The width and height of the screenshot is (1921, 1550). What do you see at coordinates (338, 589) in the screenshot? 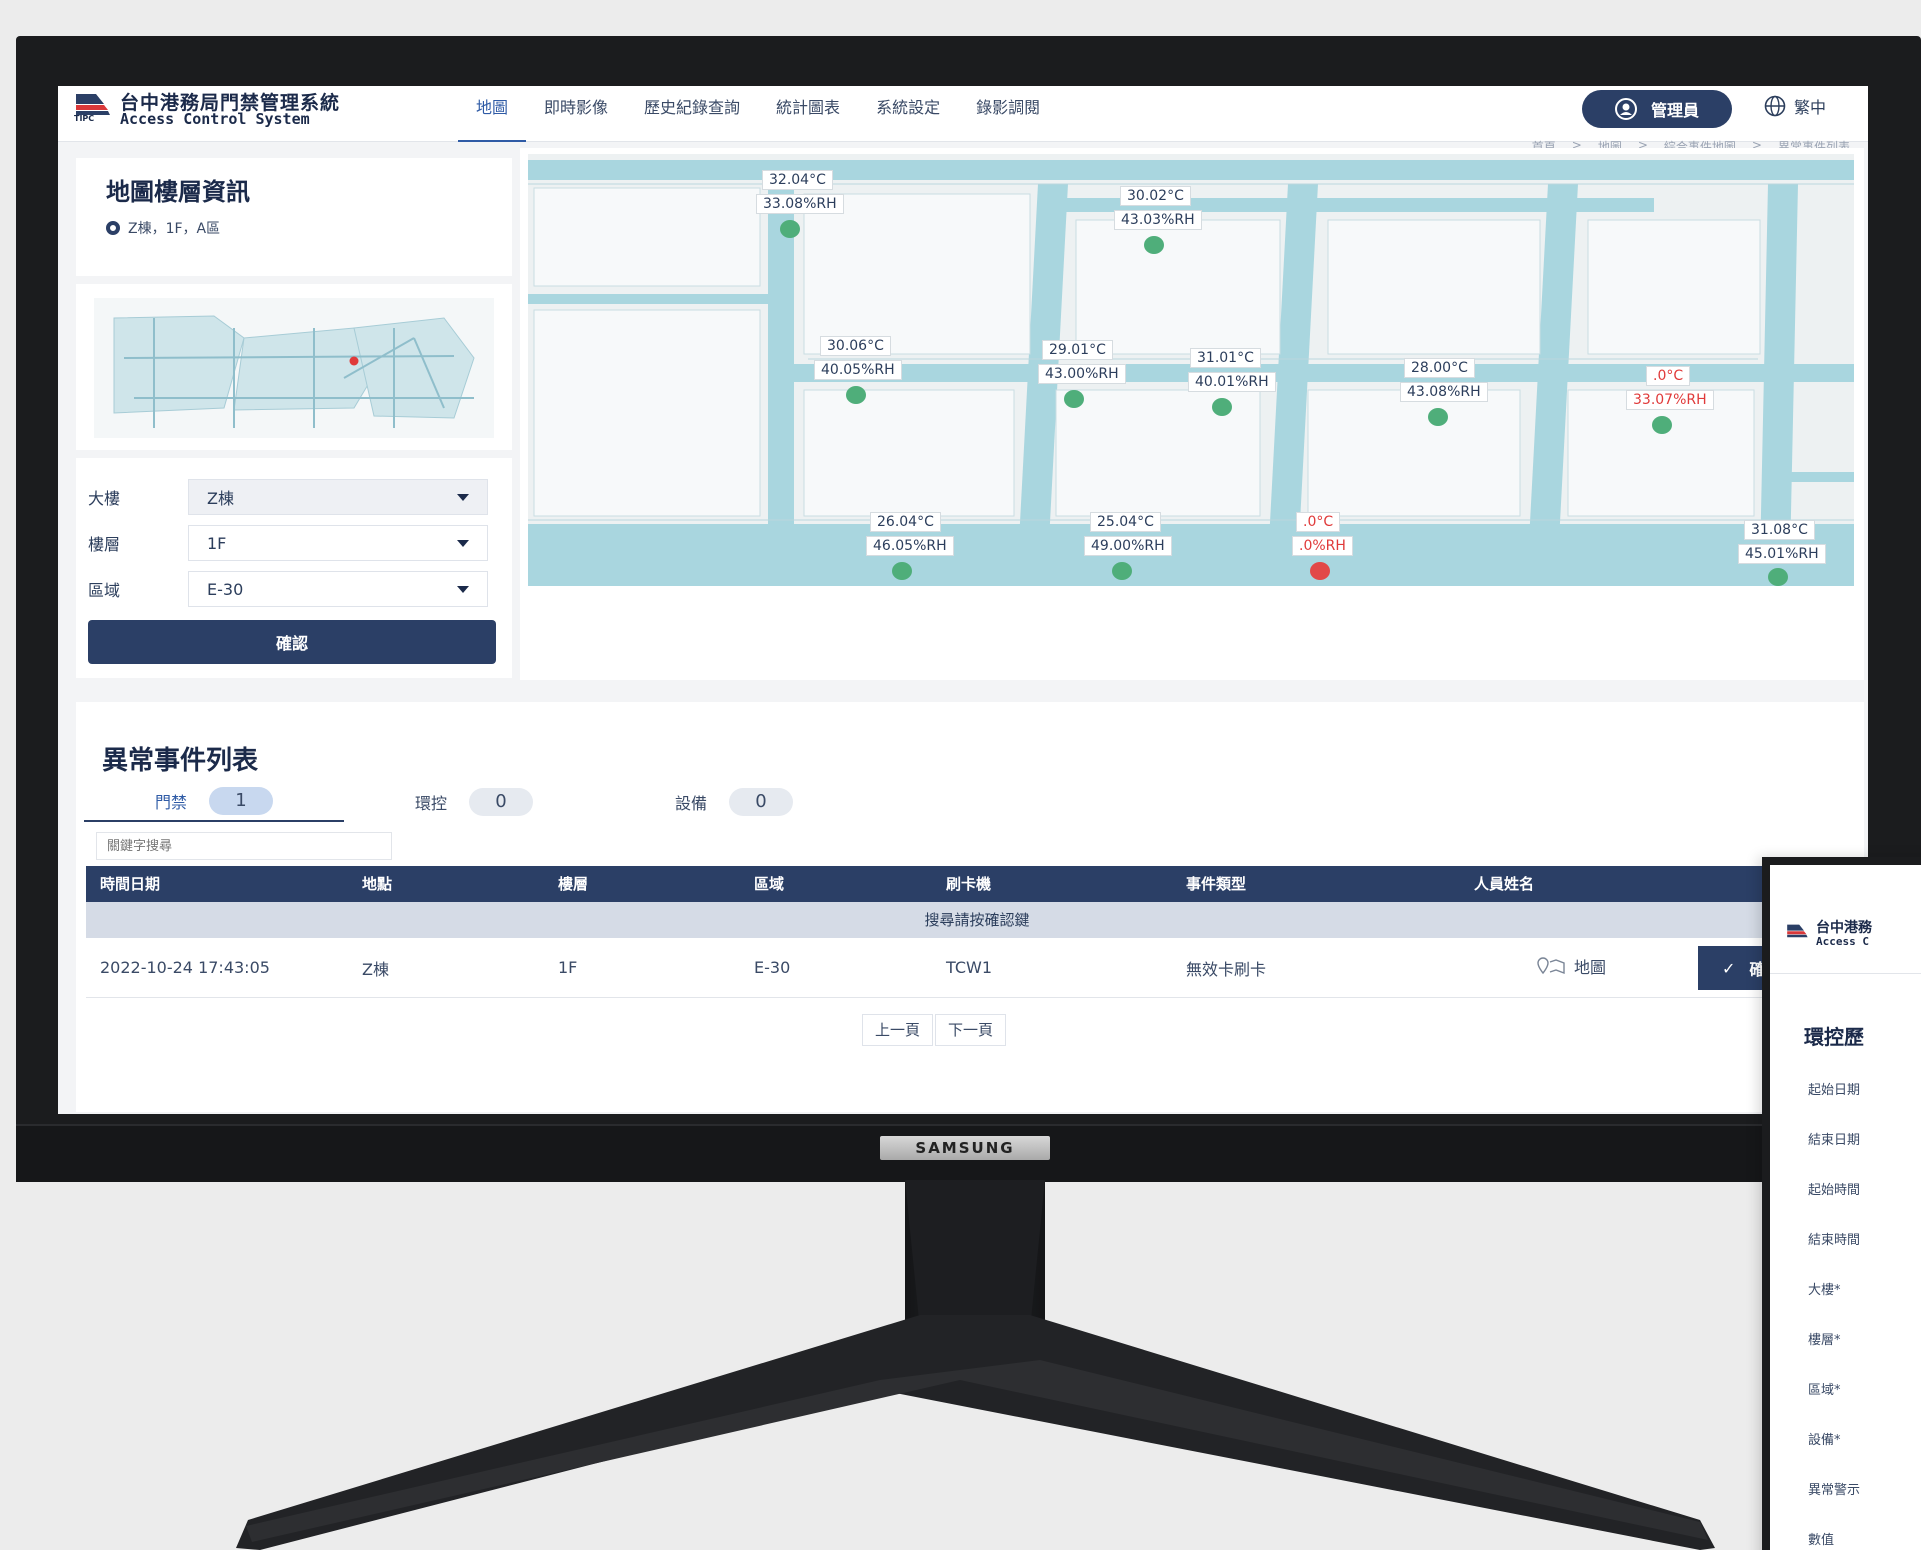
I see `zone-select: E-30` at bounding box center [338, 589].